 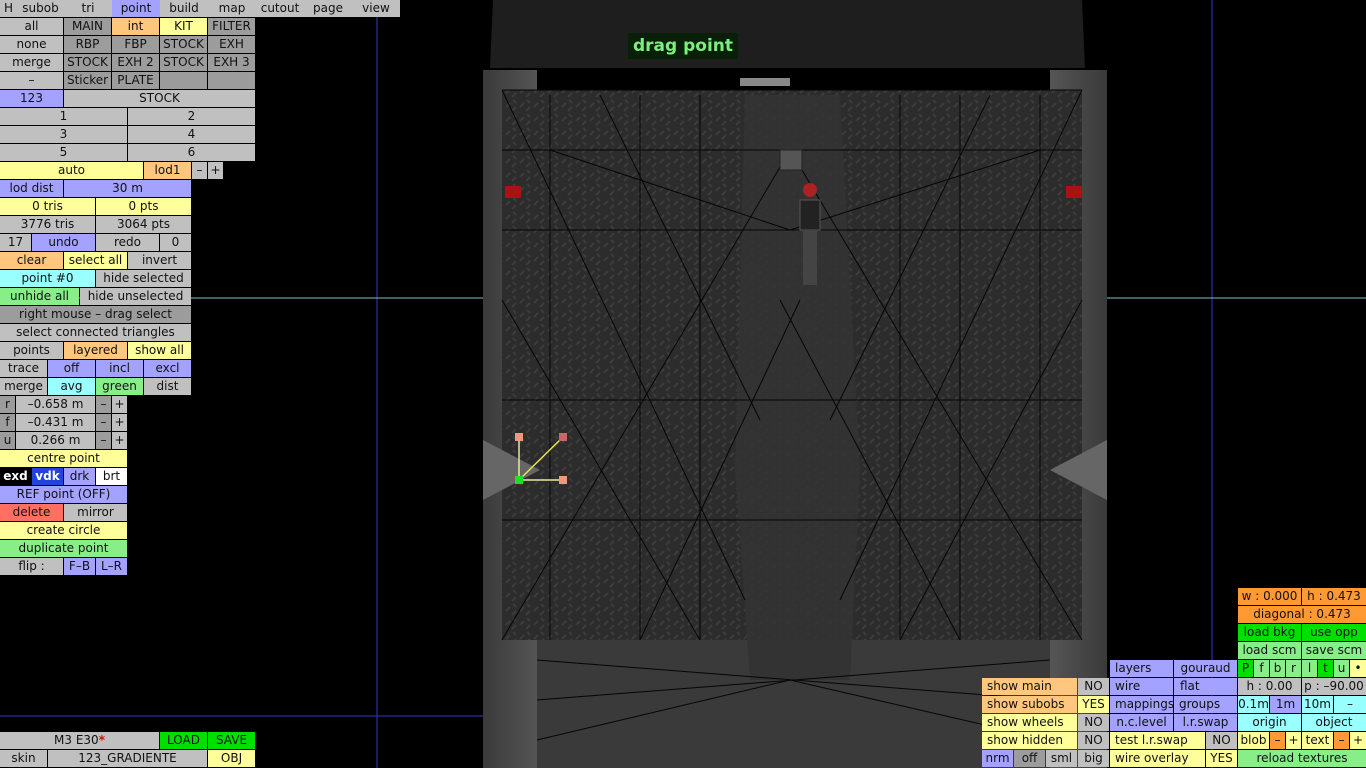 What do you see at coordinates (103, 404) in the screenshot?
I see `coord-r-minus: –` at bounding box center [103, 404].